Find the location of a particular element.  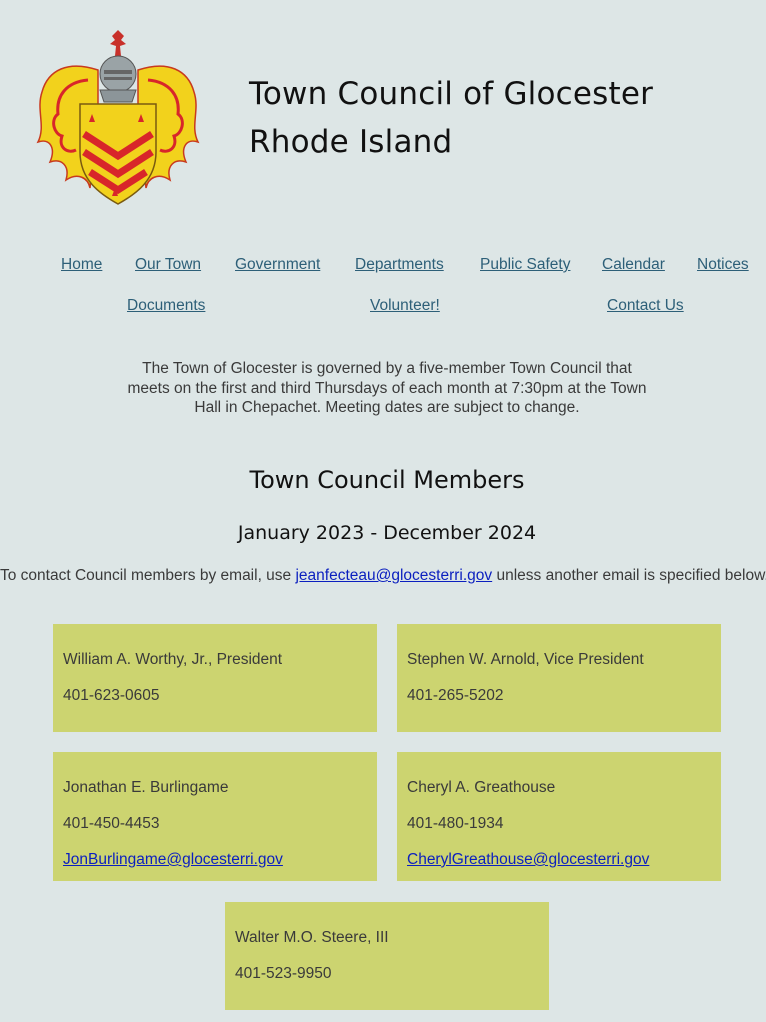

site-title: Town Council of Glocester Rhode Island is located at coordinates (451, 118).